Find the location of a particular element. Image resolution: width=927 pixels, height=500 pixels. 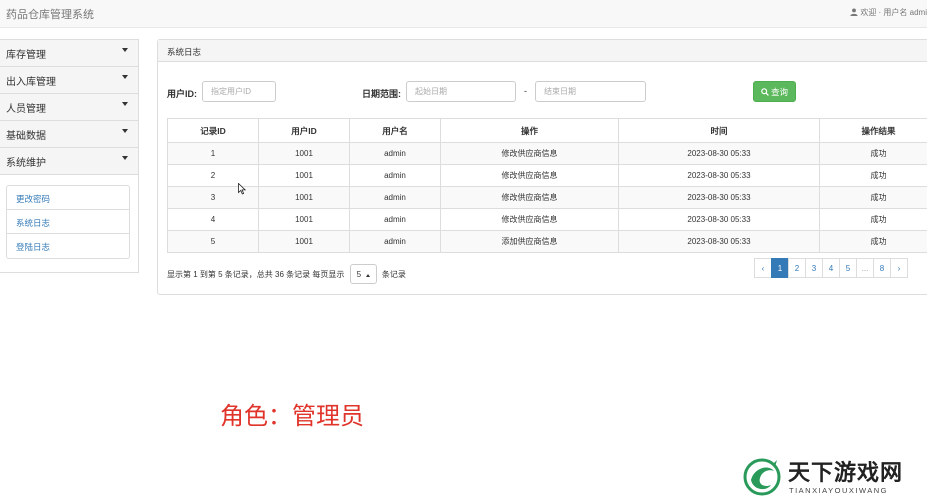

column-header: 时间 is located at coordinates (719, 130).